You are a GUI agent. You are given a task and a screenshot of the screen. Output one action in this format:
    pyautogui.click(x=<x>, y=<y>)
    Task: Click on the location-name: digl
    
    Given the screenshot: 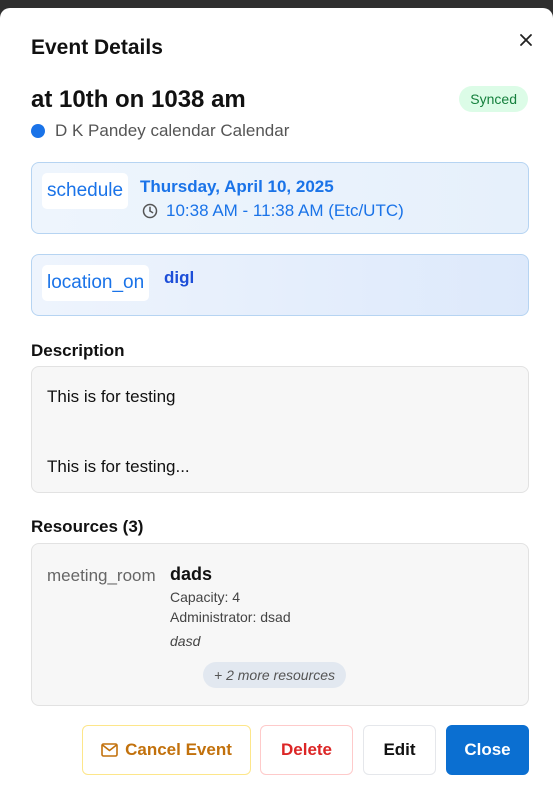 What is the action you would take?
    pyautogui.click(x=179, y=277)
    